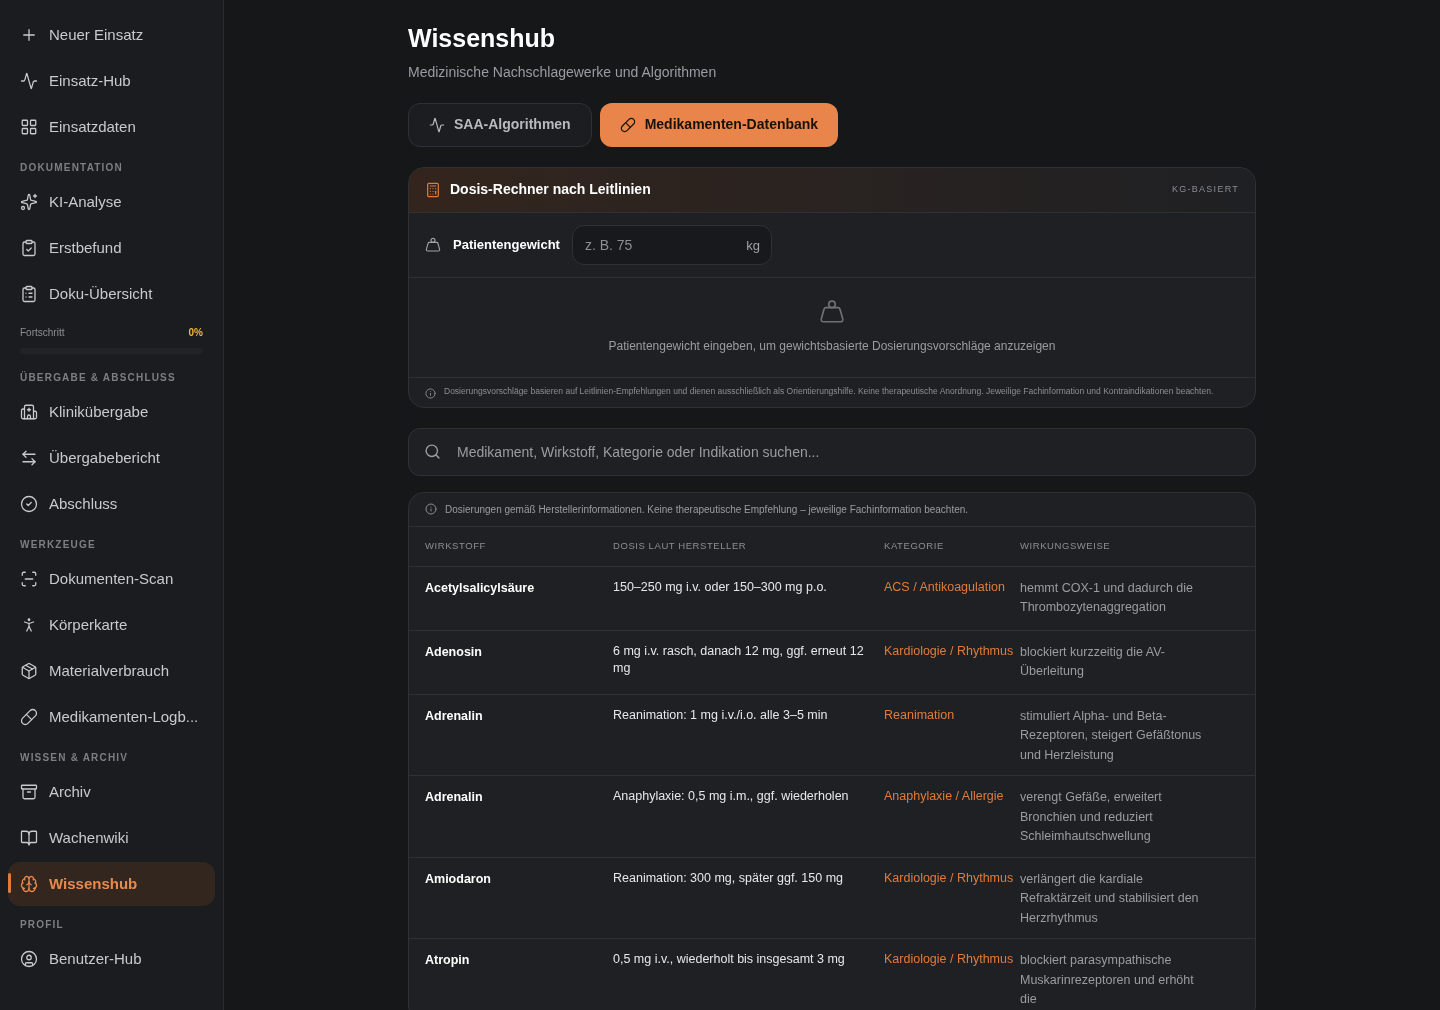  What do you see at coordinates (111, 625) in the screenshot?
I see `sidebar-item: Körperkarte` at bounding box center [111, 625].